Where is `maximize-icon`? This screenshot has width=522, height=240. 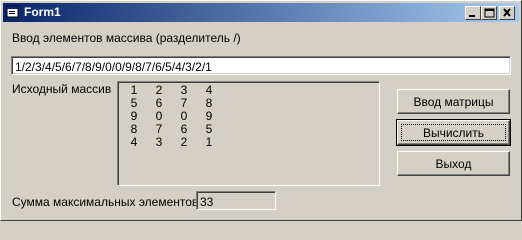 maximize-icon is located at coordinates (489, 13).